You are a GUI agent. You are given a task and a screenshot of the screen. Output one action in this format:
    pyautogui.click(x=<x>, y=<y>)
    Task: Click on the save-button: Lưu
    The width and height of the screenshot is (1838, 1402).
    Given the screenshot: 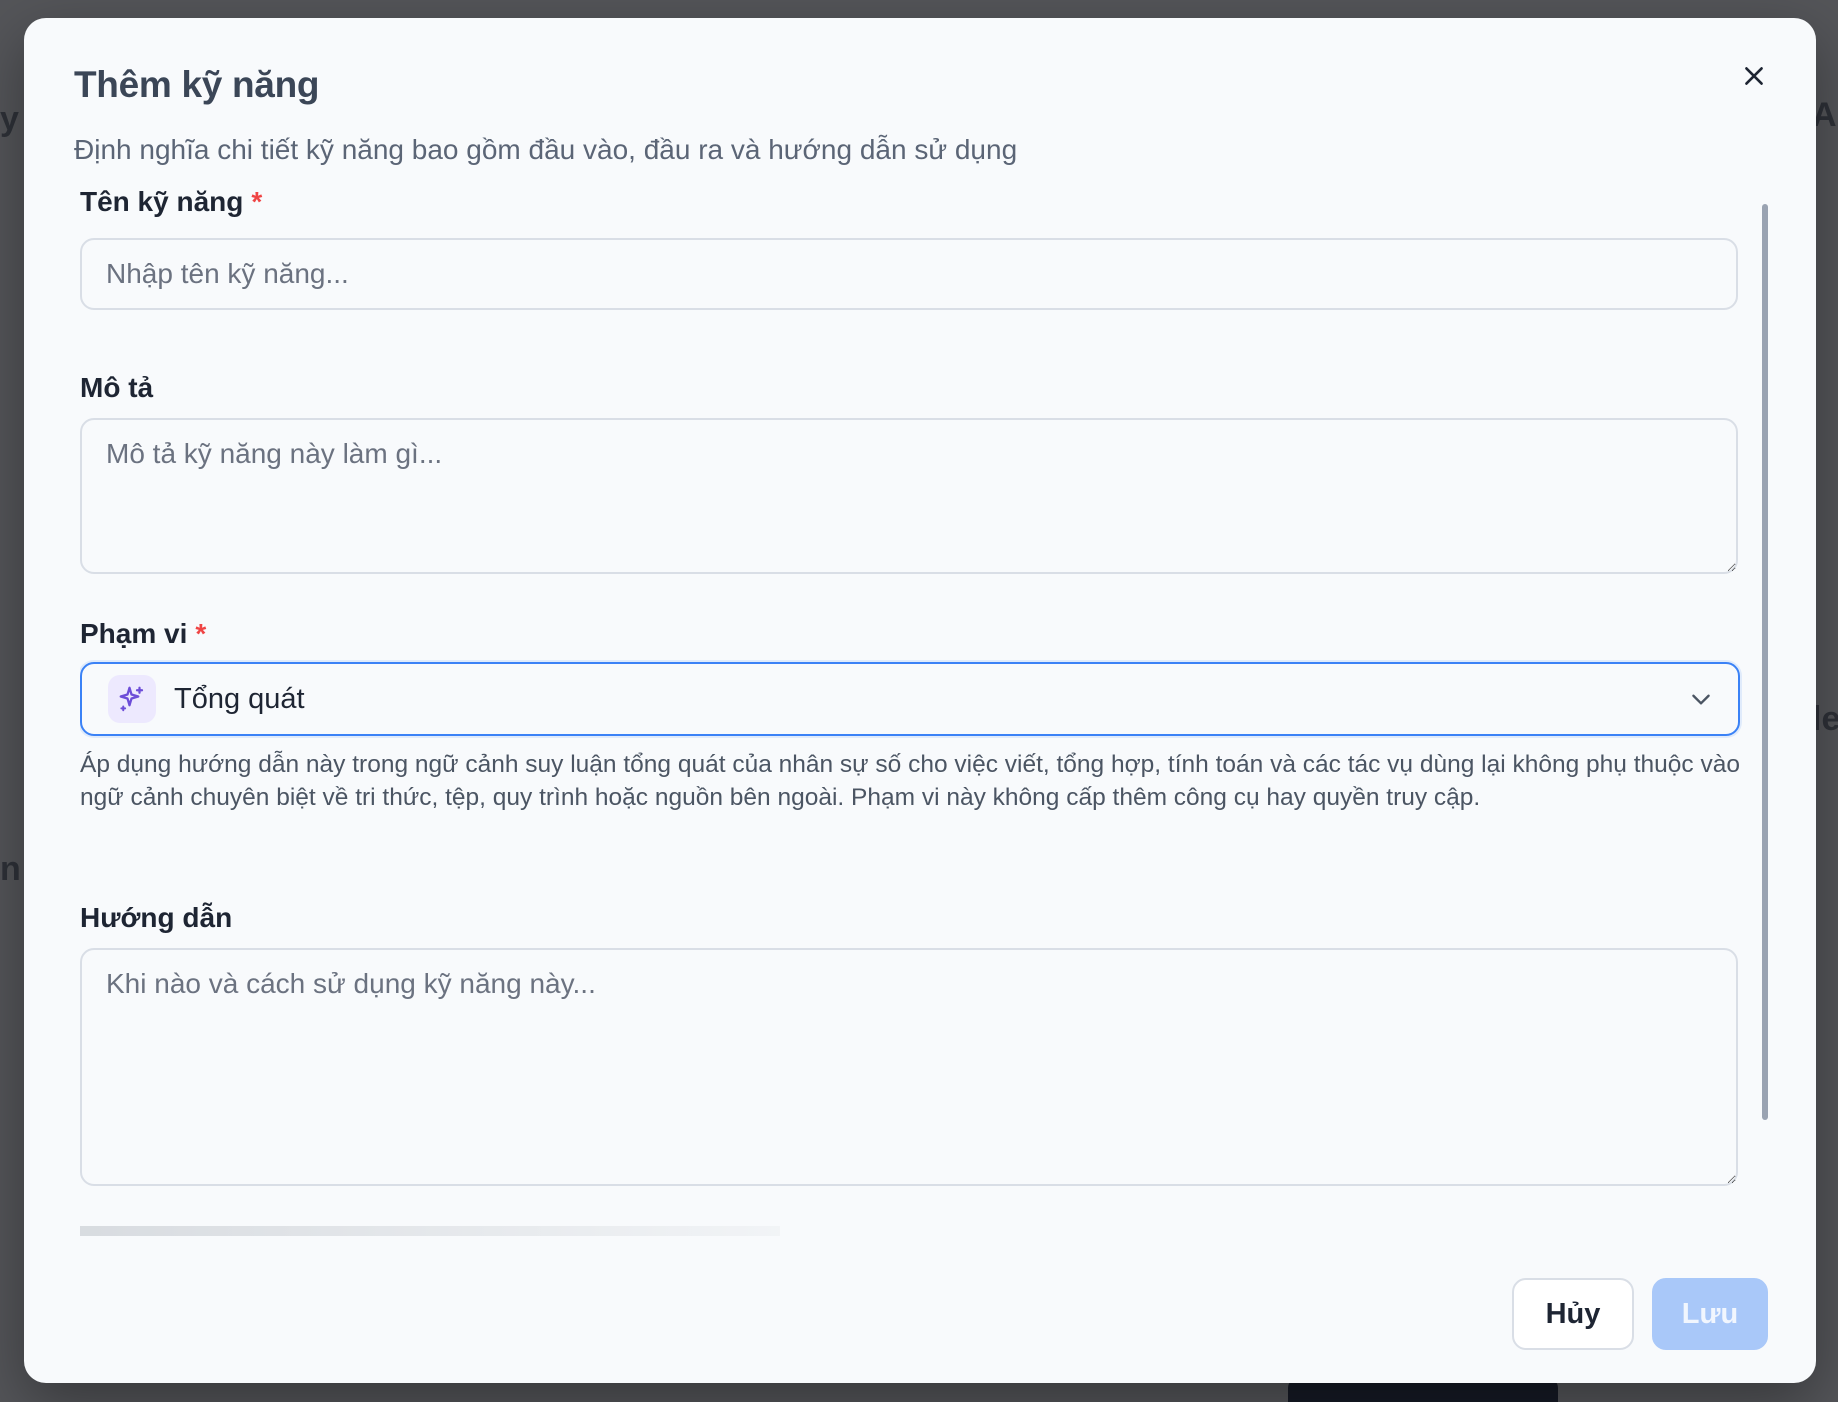 What is the action you would take?
    pyautogui.click(x=1710, y=1314)
    